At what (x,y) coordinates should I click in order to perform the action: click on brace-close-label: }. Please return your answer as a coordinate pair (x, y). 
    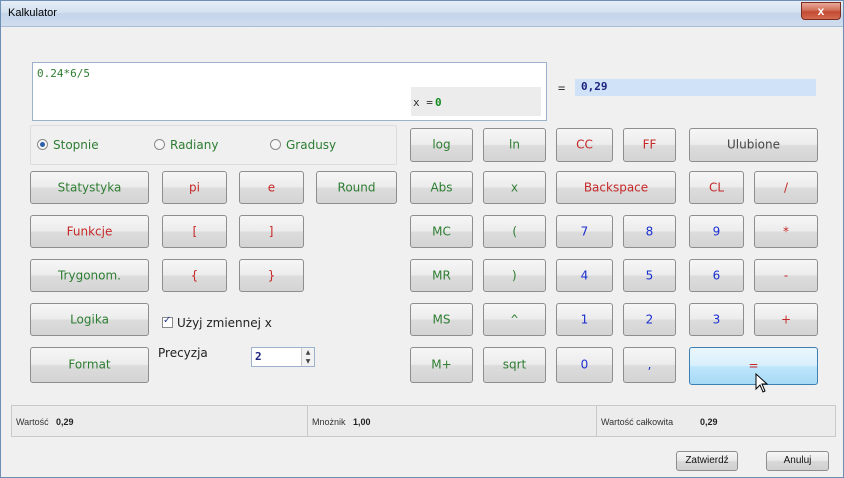
    Looking at the image, I should click on (271, 275).